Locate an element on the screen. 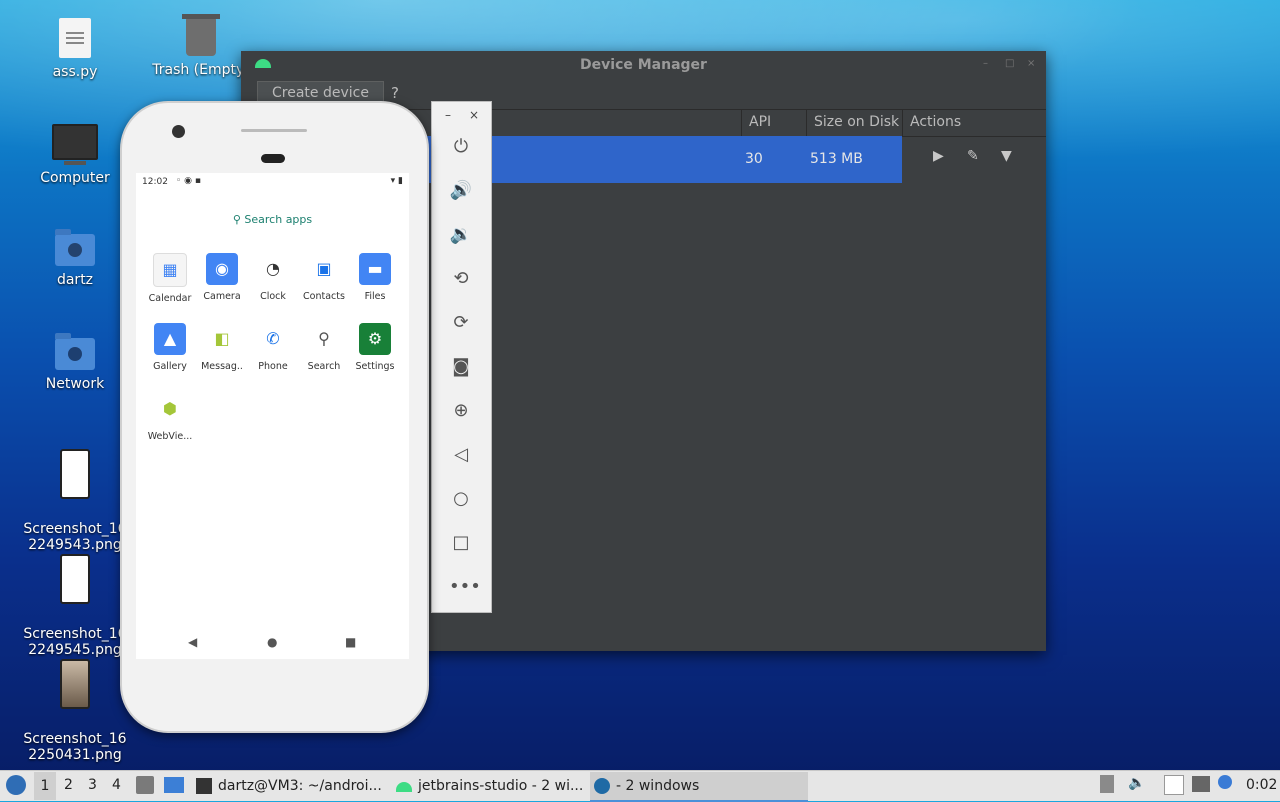 Image resolution: width=1280 pixels, height=802 pixels. workspace-2: 2 is located at coordinates (68, 785).